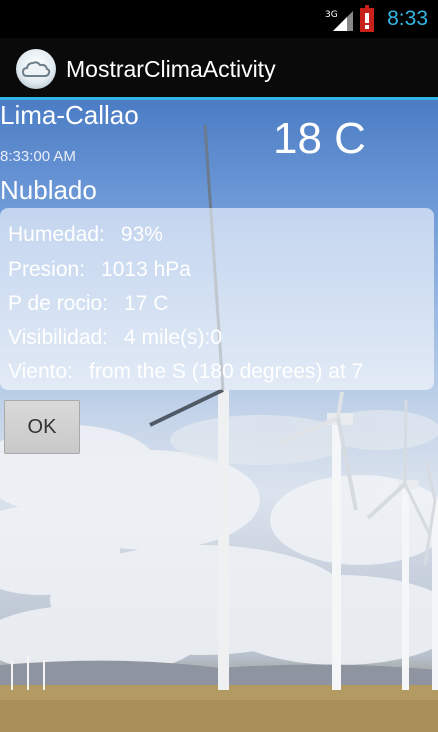 This screenshot has height=732, width=438. Describe the element at coordinates (319, 138) in the screenshot. I see `temperature: 18 C` at that location.